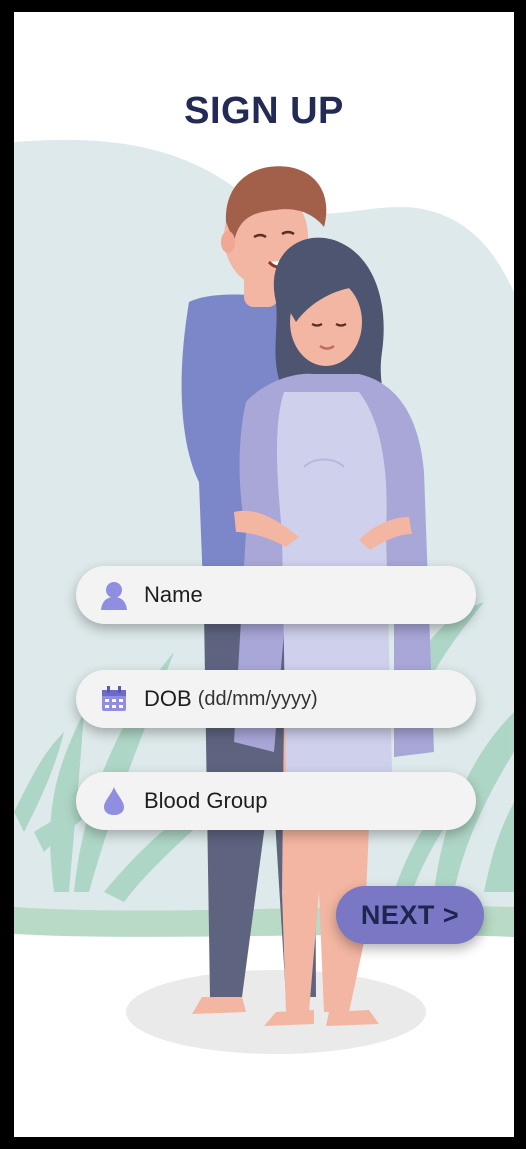  I want to click on blood-group-field: Blood Group, so click(276, 801).